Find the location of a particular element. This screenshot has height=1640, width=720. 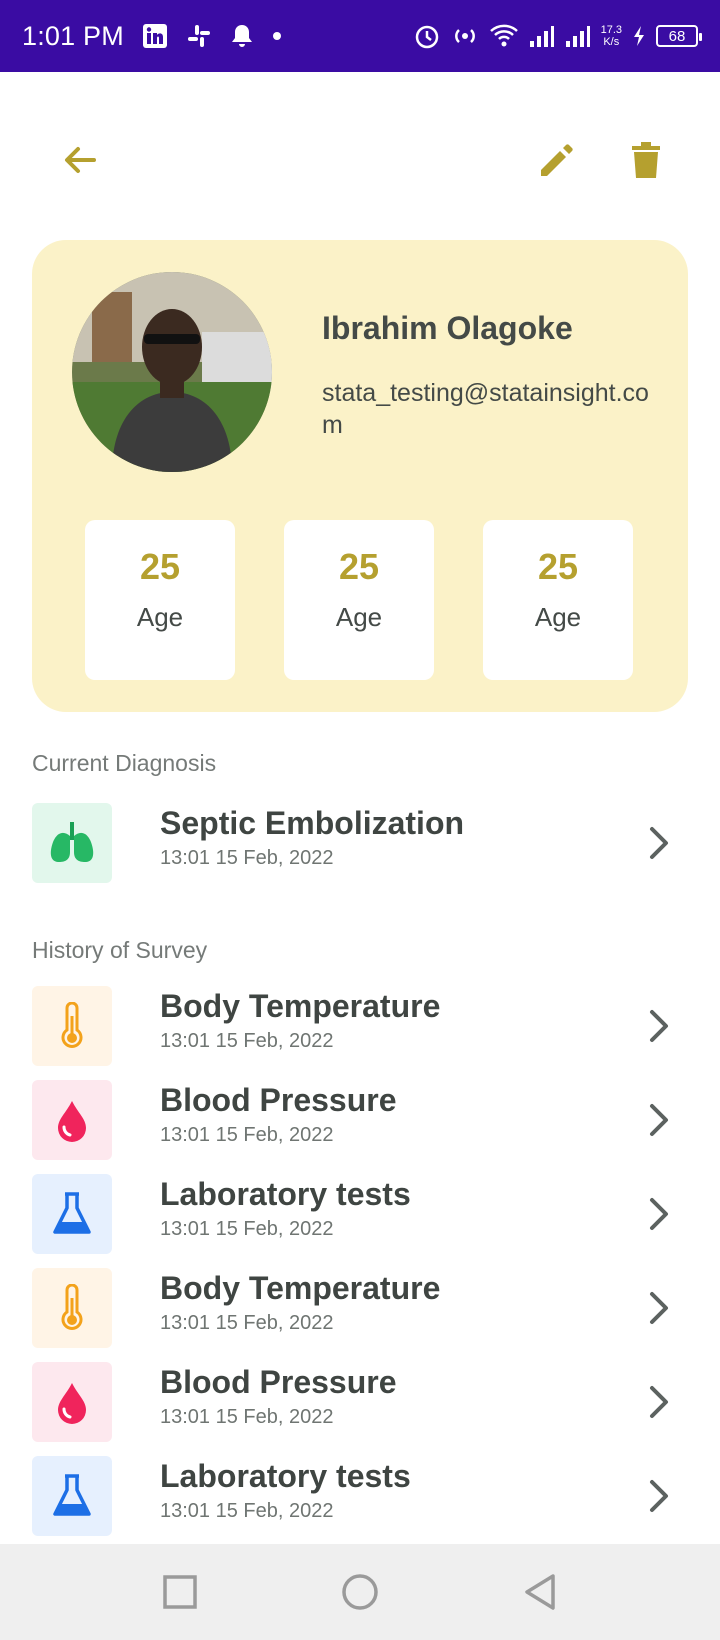

system-nav-bar is located at coordinates (360, 1592).